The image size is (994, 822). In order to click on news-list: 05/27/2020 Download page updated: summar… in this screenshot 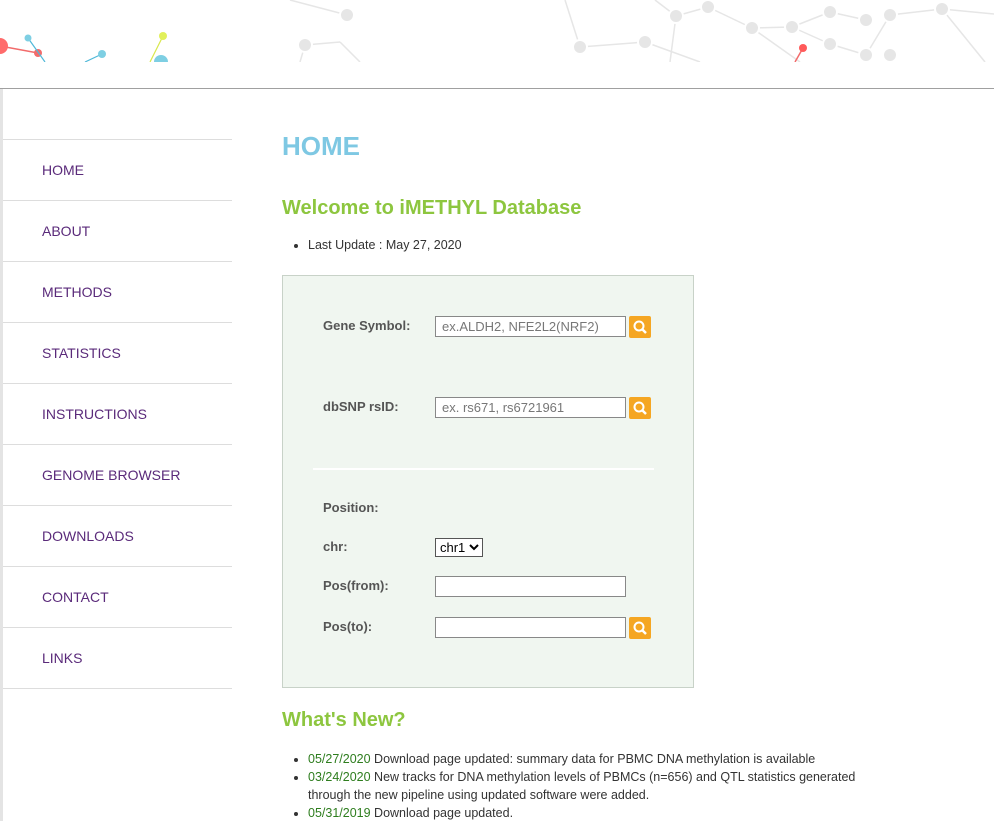, I will do `click(581, 786)`.